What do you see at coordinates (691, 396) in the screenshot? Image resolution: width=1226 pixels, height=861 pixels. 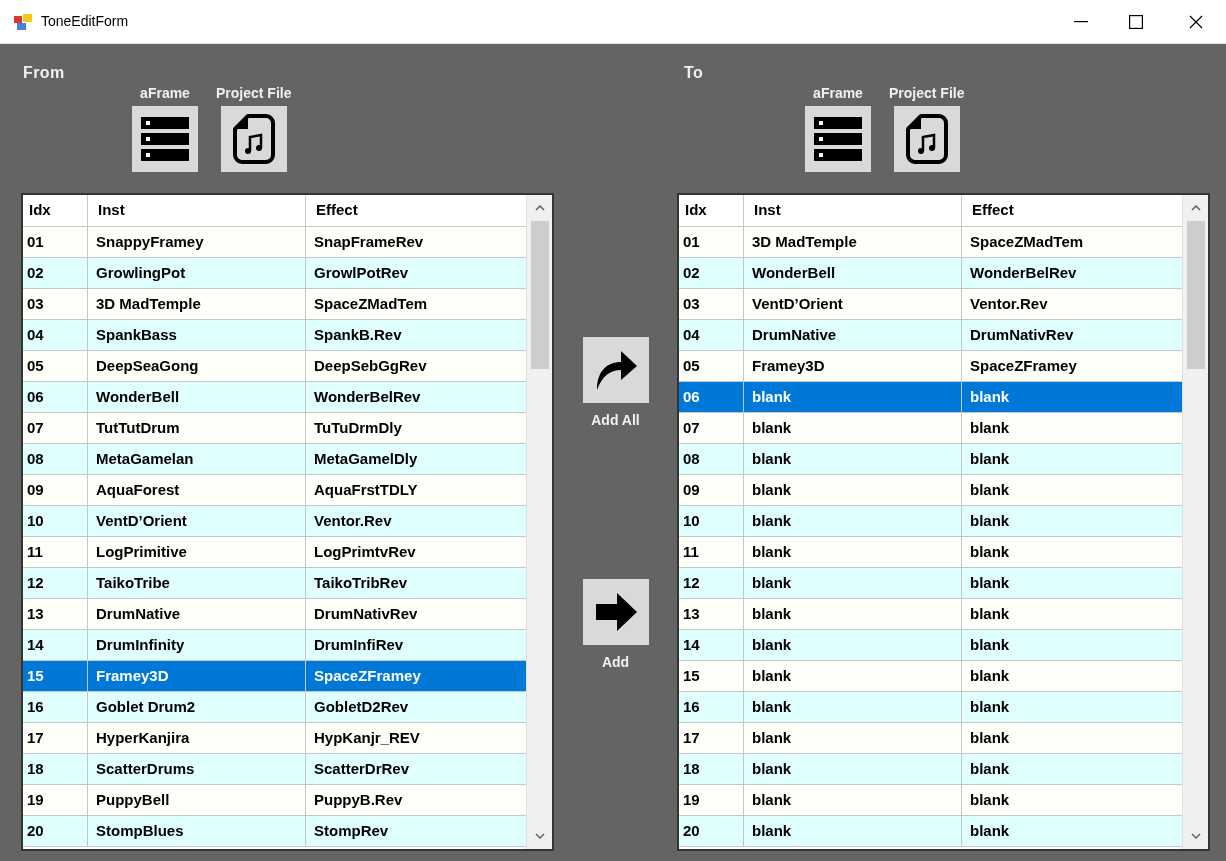 I see `table-cell-text: 06` at bounding box center [691, 396].